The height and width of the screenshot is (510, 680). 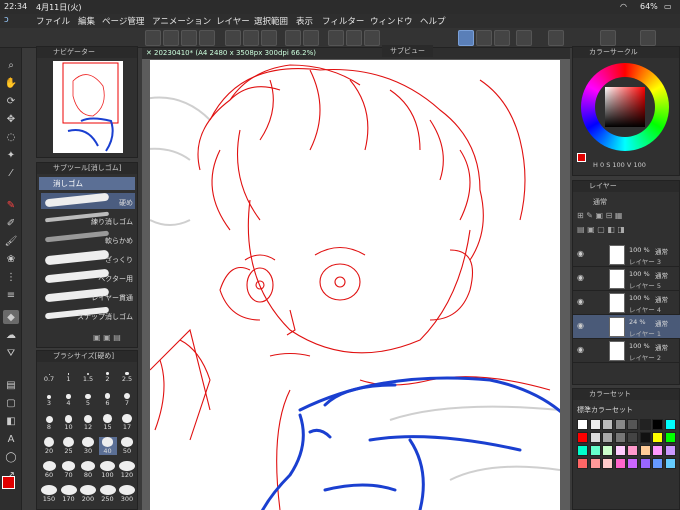 What do you see at coordinates (11, 223) in the screenshot?
I see `pencil-tool-icon: ✐` at bounding box center [11, 223].